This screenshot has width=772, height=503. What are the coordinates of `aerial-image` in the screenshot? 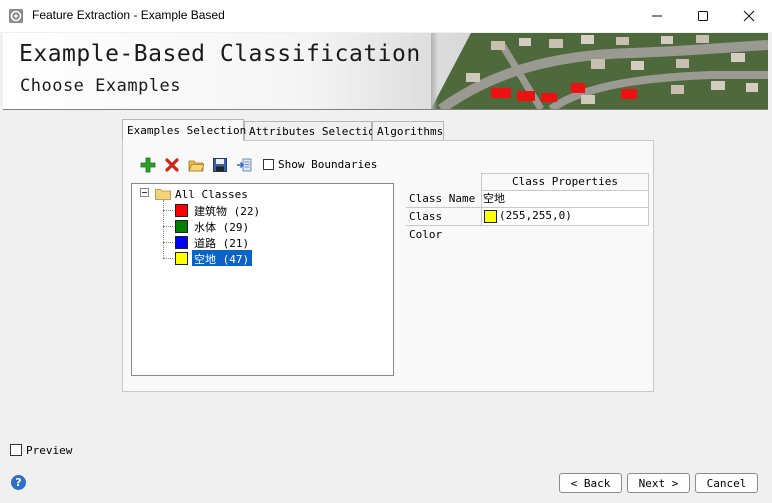 It's located at (599, 71).